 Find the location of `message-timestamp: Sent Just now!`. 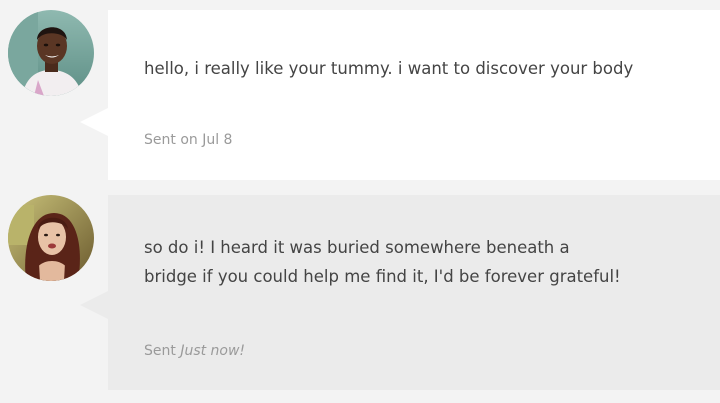

message-timestamp: Sent Just now! is located at coordinates (194, 351).